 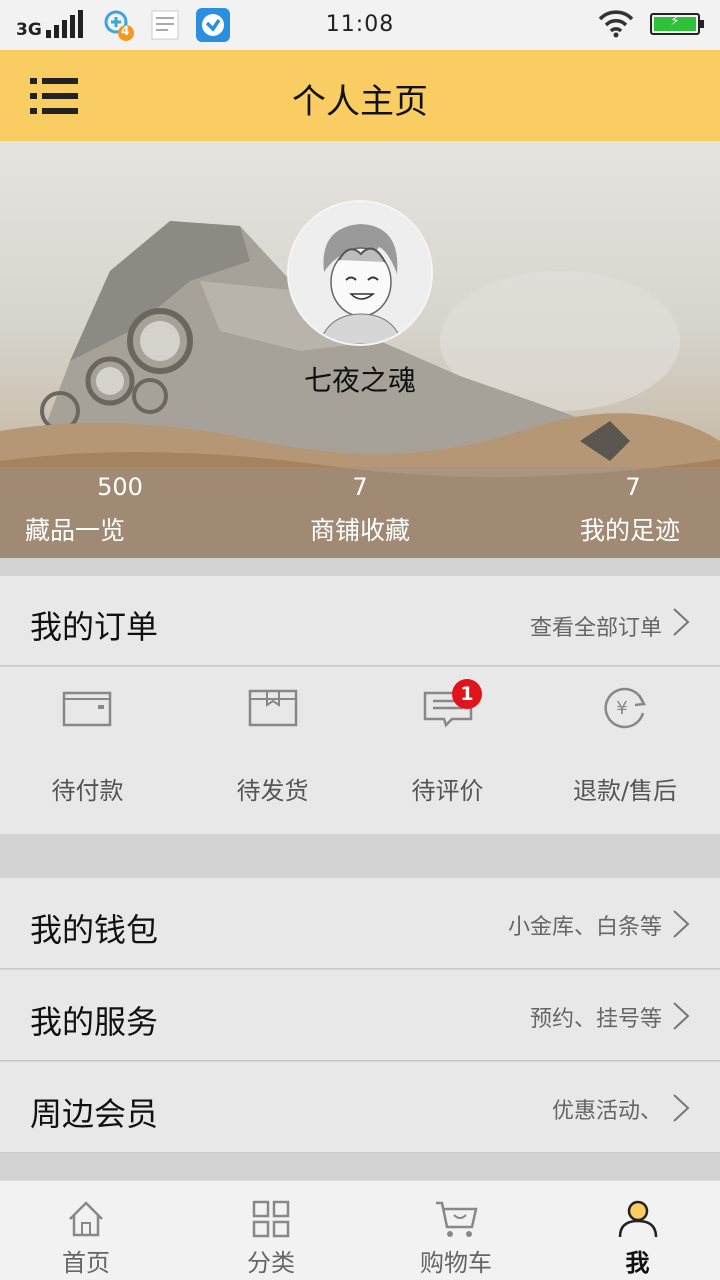 I want to click on cart-icon, so click(x=457, y=1219).